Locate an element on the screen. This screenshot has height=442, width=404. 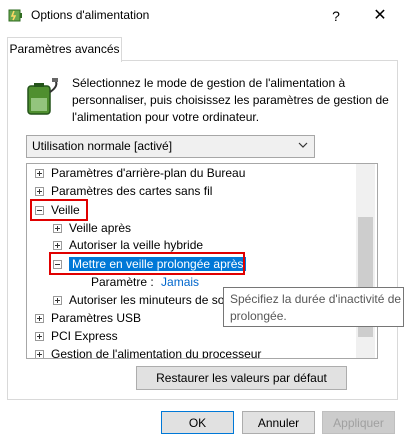
chevron-down-icon is located at coordinates (303, 145).